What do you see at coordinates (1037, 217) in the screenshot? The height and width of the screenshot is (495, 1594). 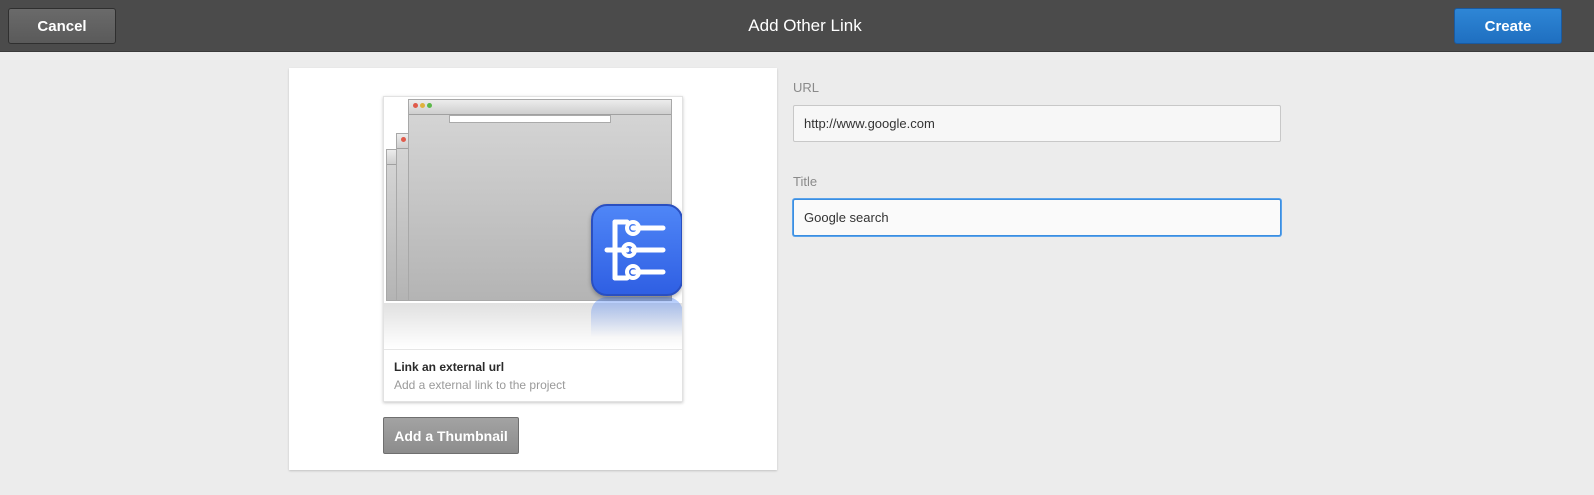 I see `title-input` at bounding box center [1037, 217].